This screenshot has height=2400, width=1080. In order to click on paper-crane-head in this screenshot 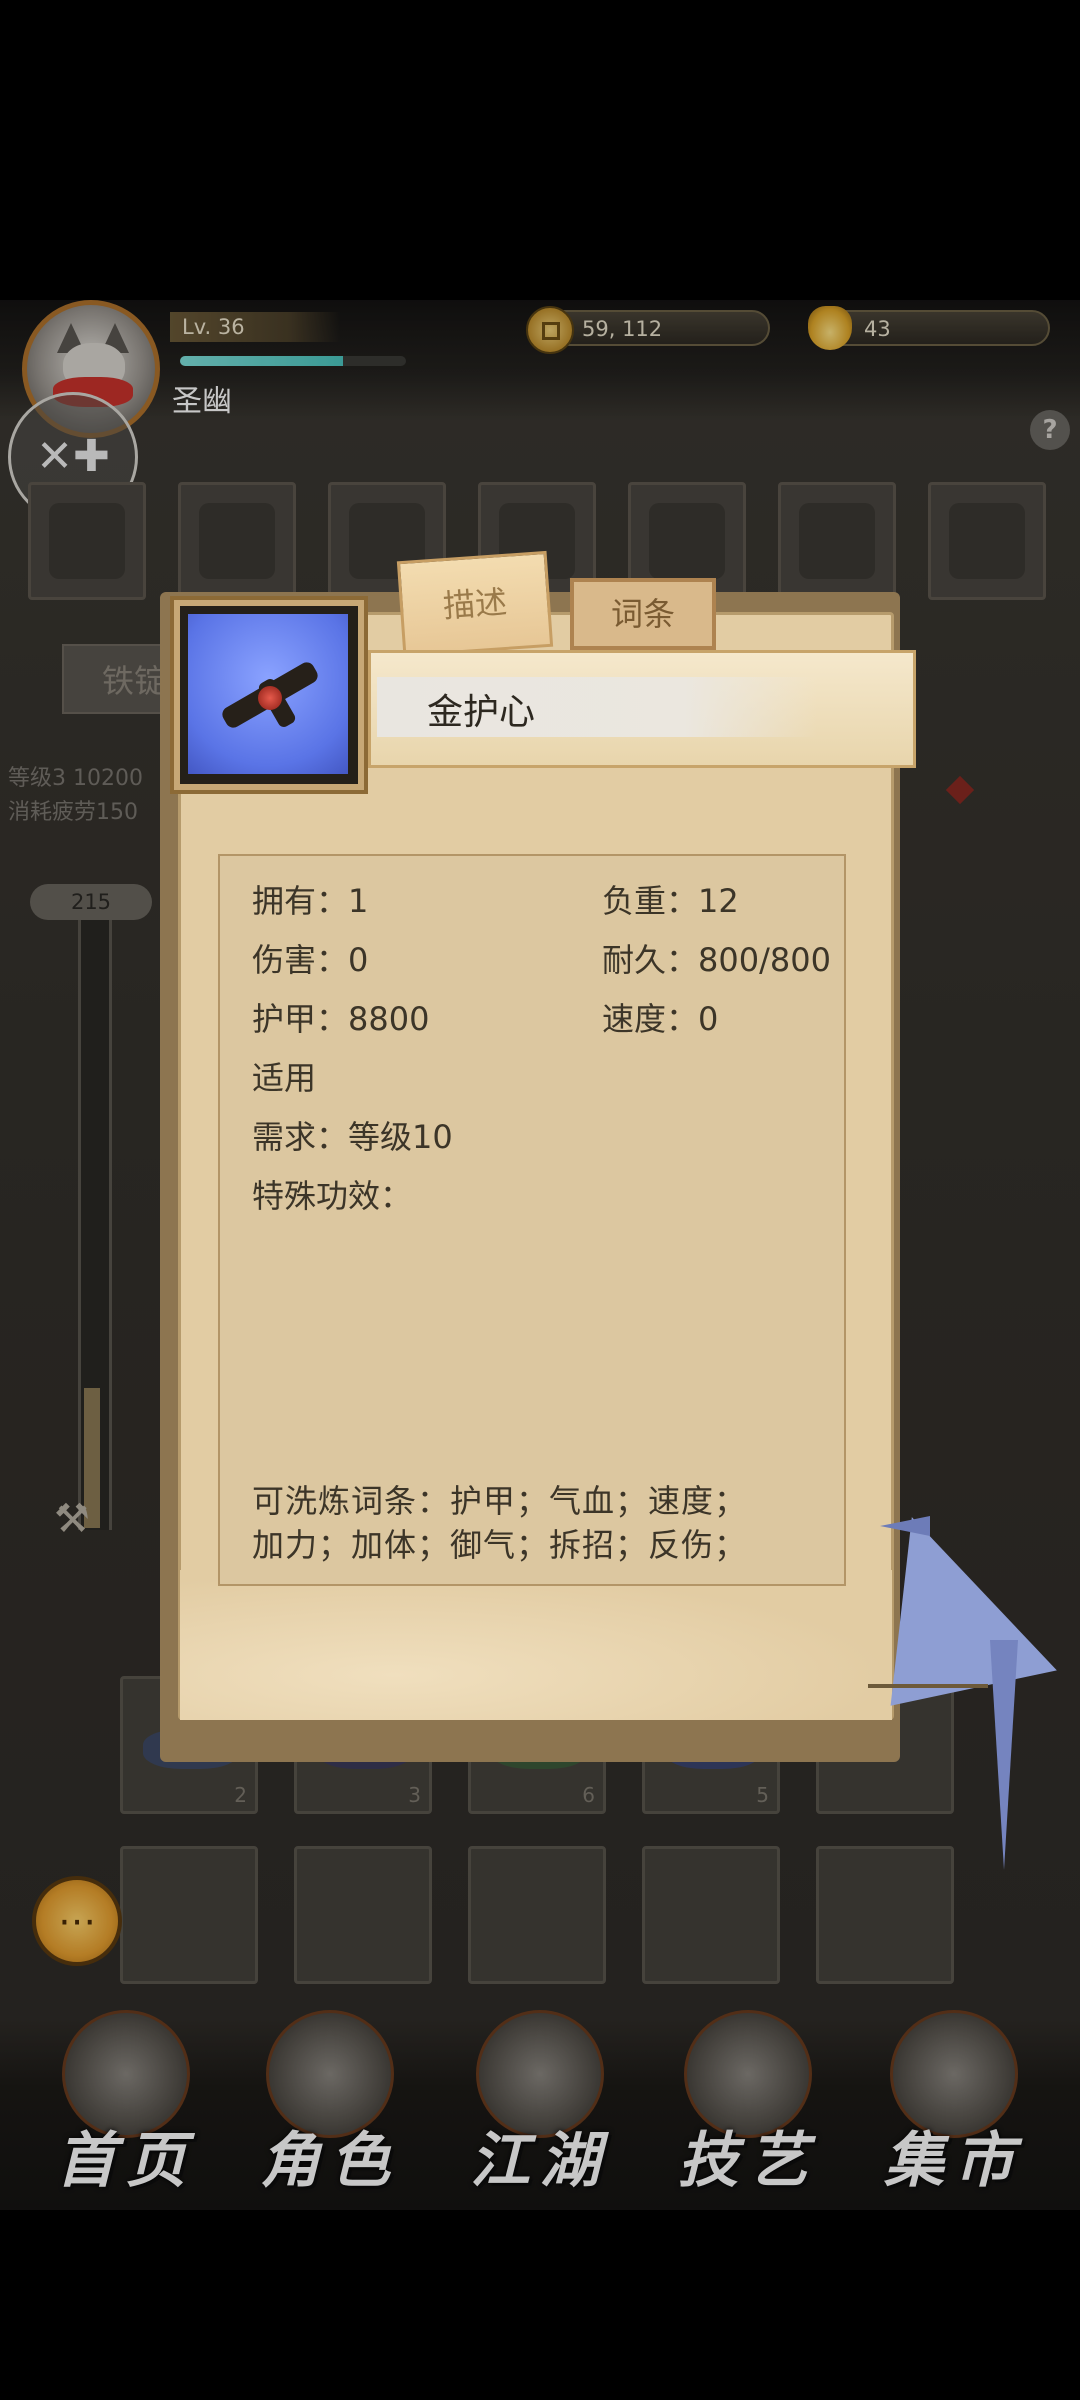, I will do `click(905, 1526)`.